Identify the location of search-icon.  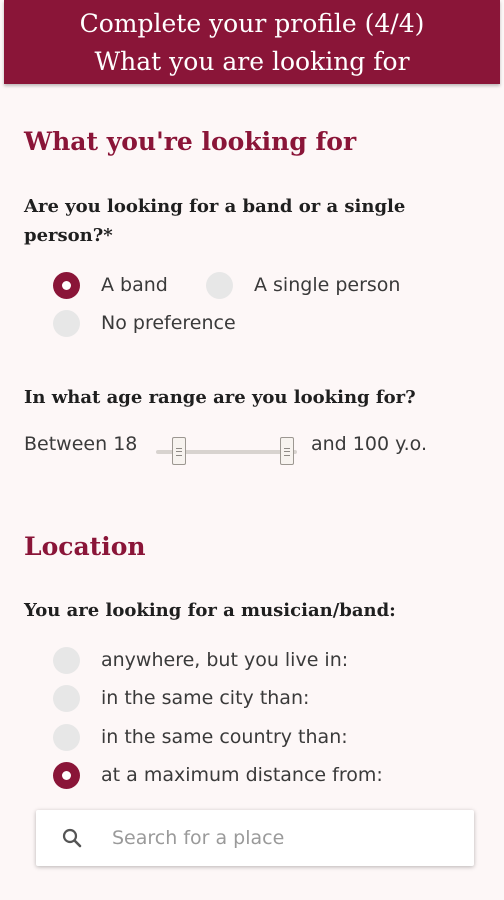
(72, 838).